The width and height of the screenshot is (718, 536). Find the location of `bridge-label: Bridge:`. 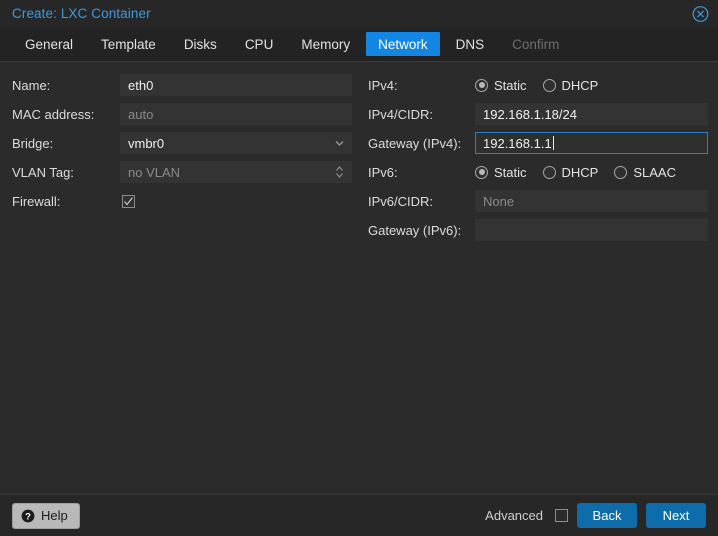

bridge-label: Bridge: is located at coordinates (33, 143).